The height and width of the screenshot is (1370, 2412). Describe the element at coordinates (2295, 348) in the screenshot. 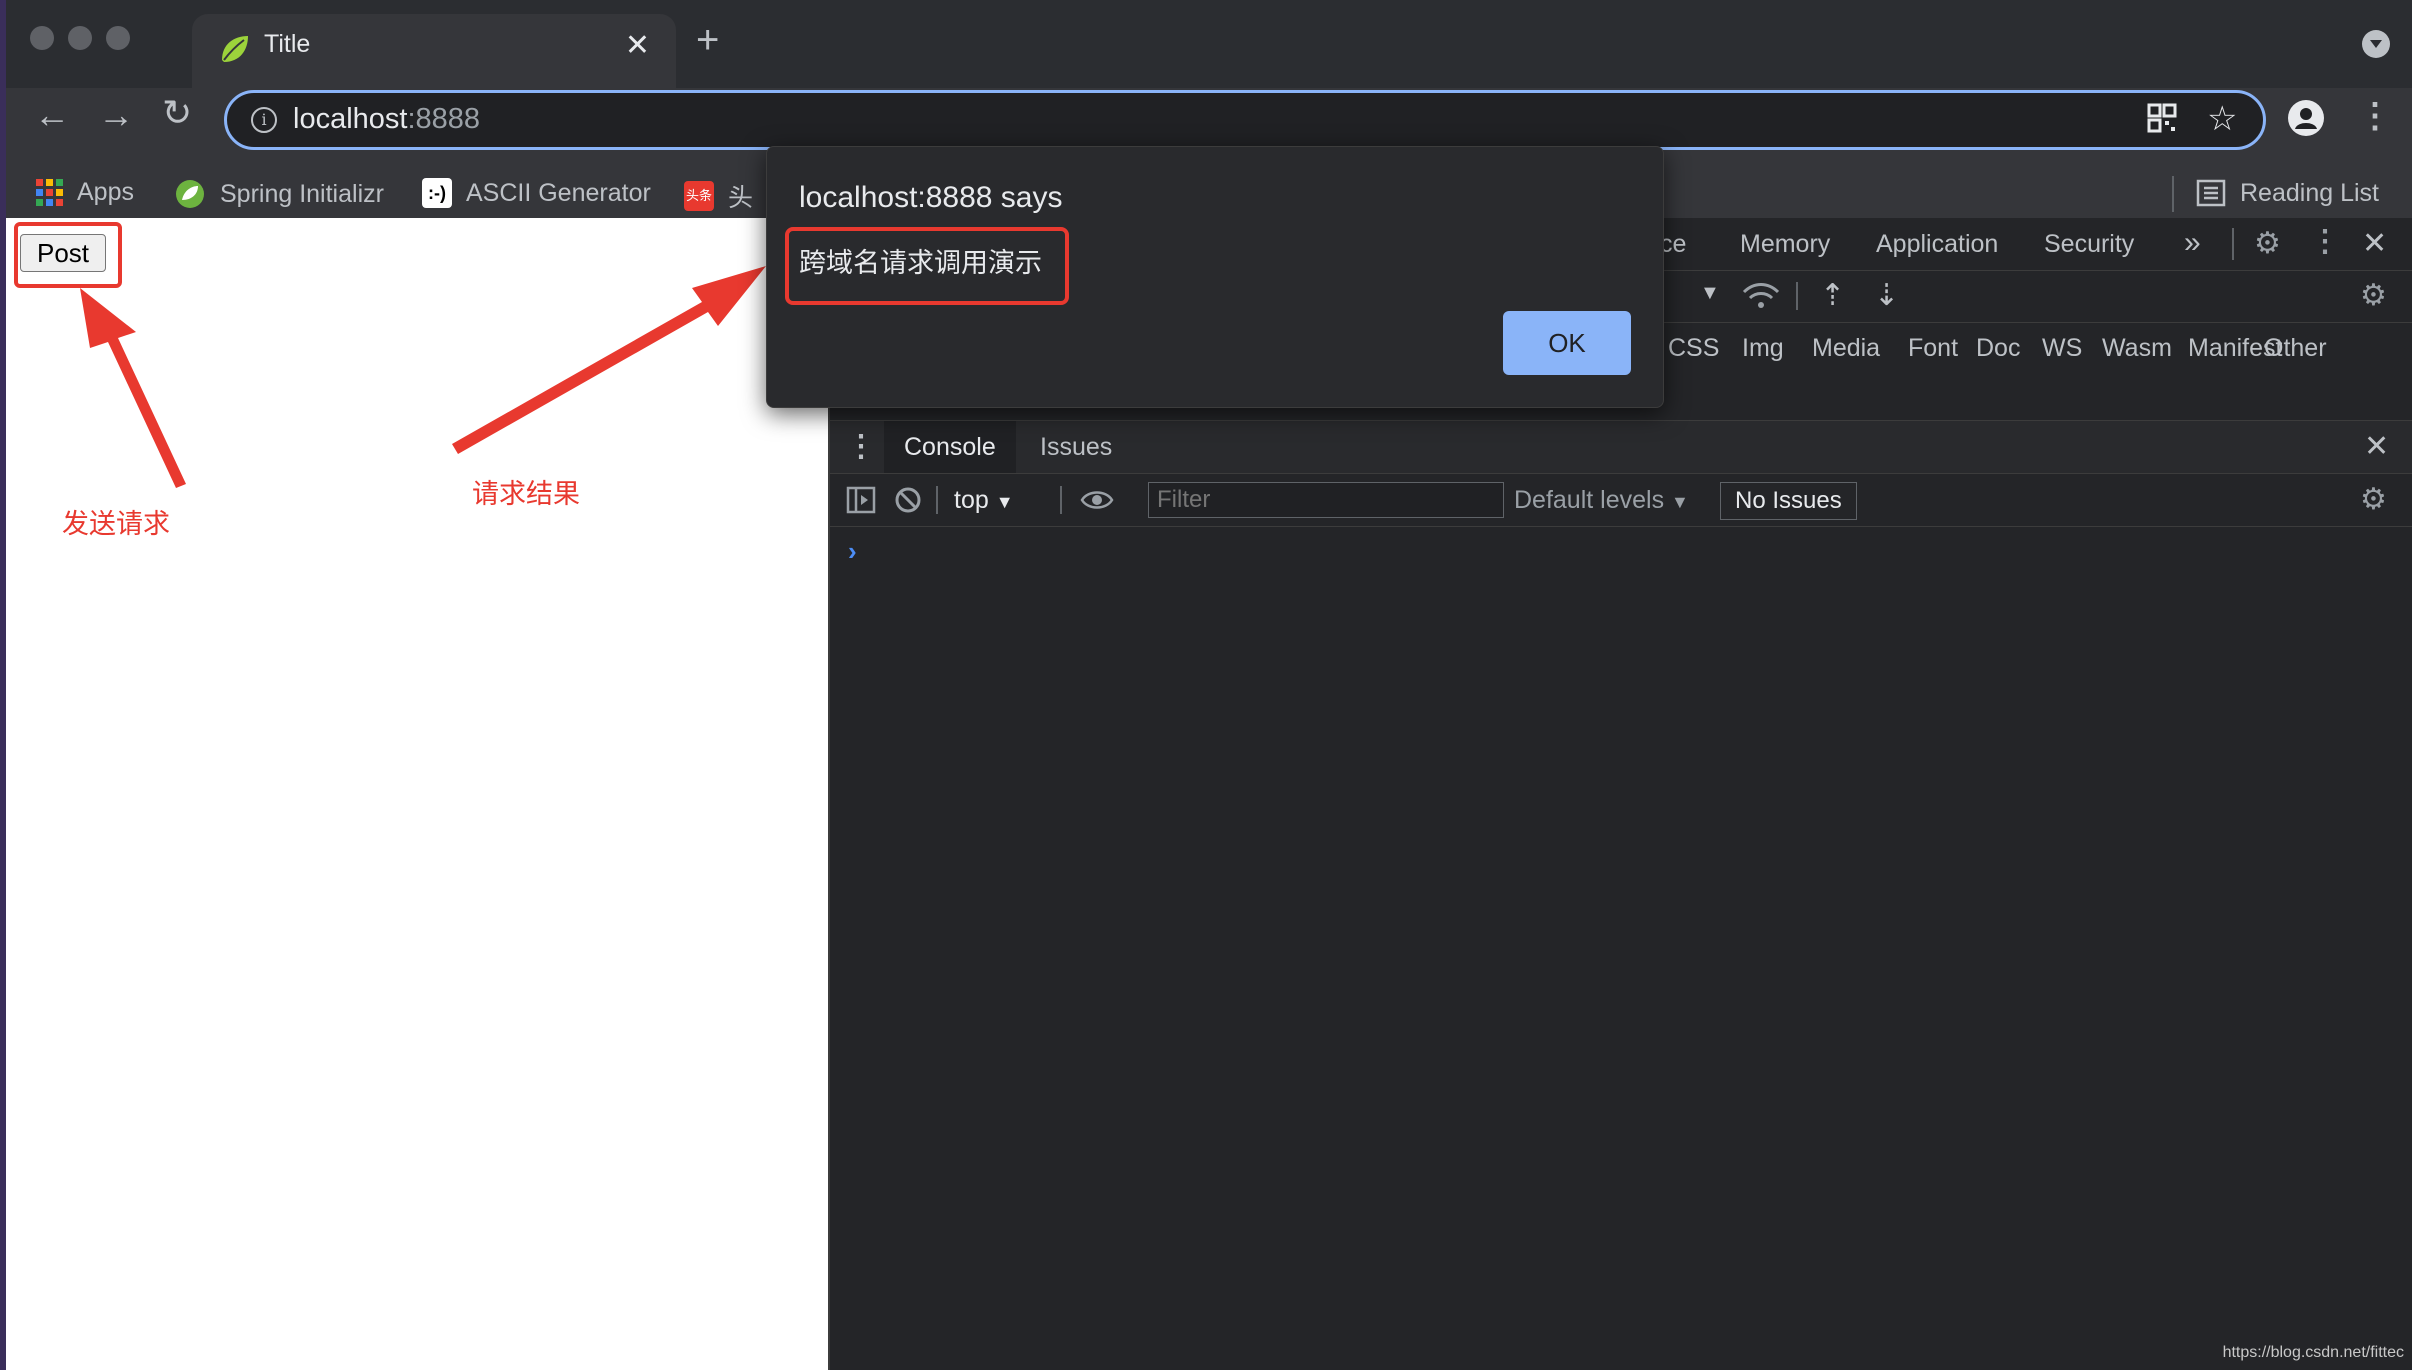

I see `filter-type-other: Other` at that location.